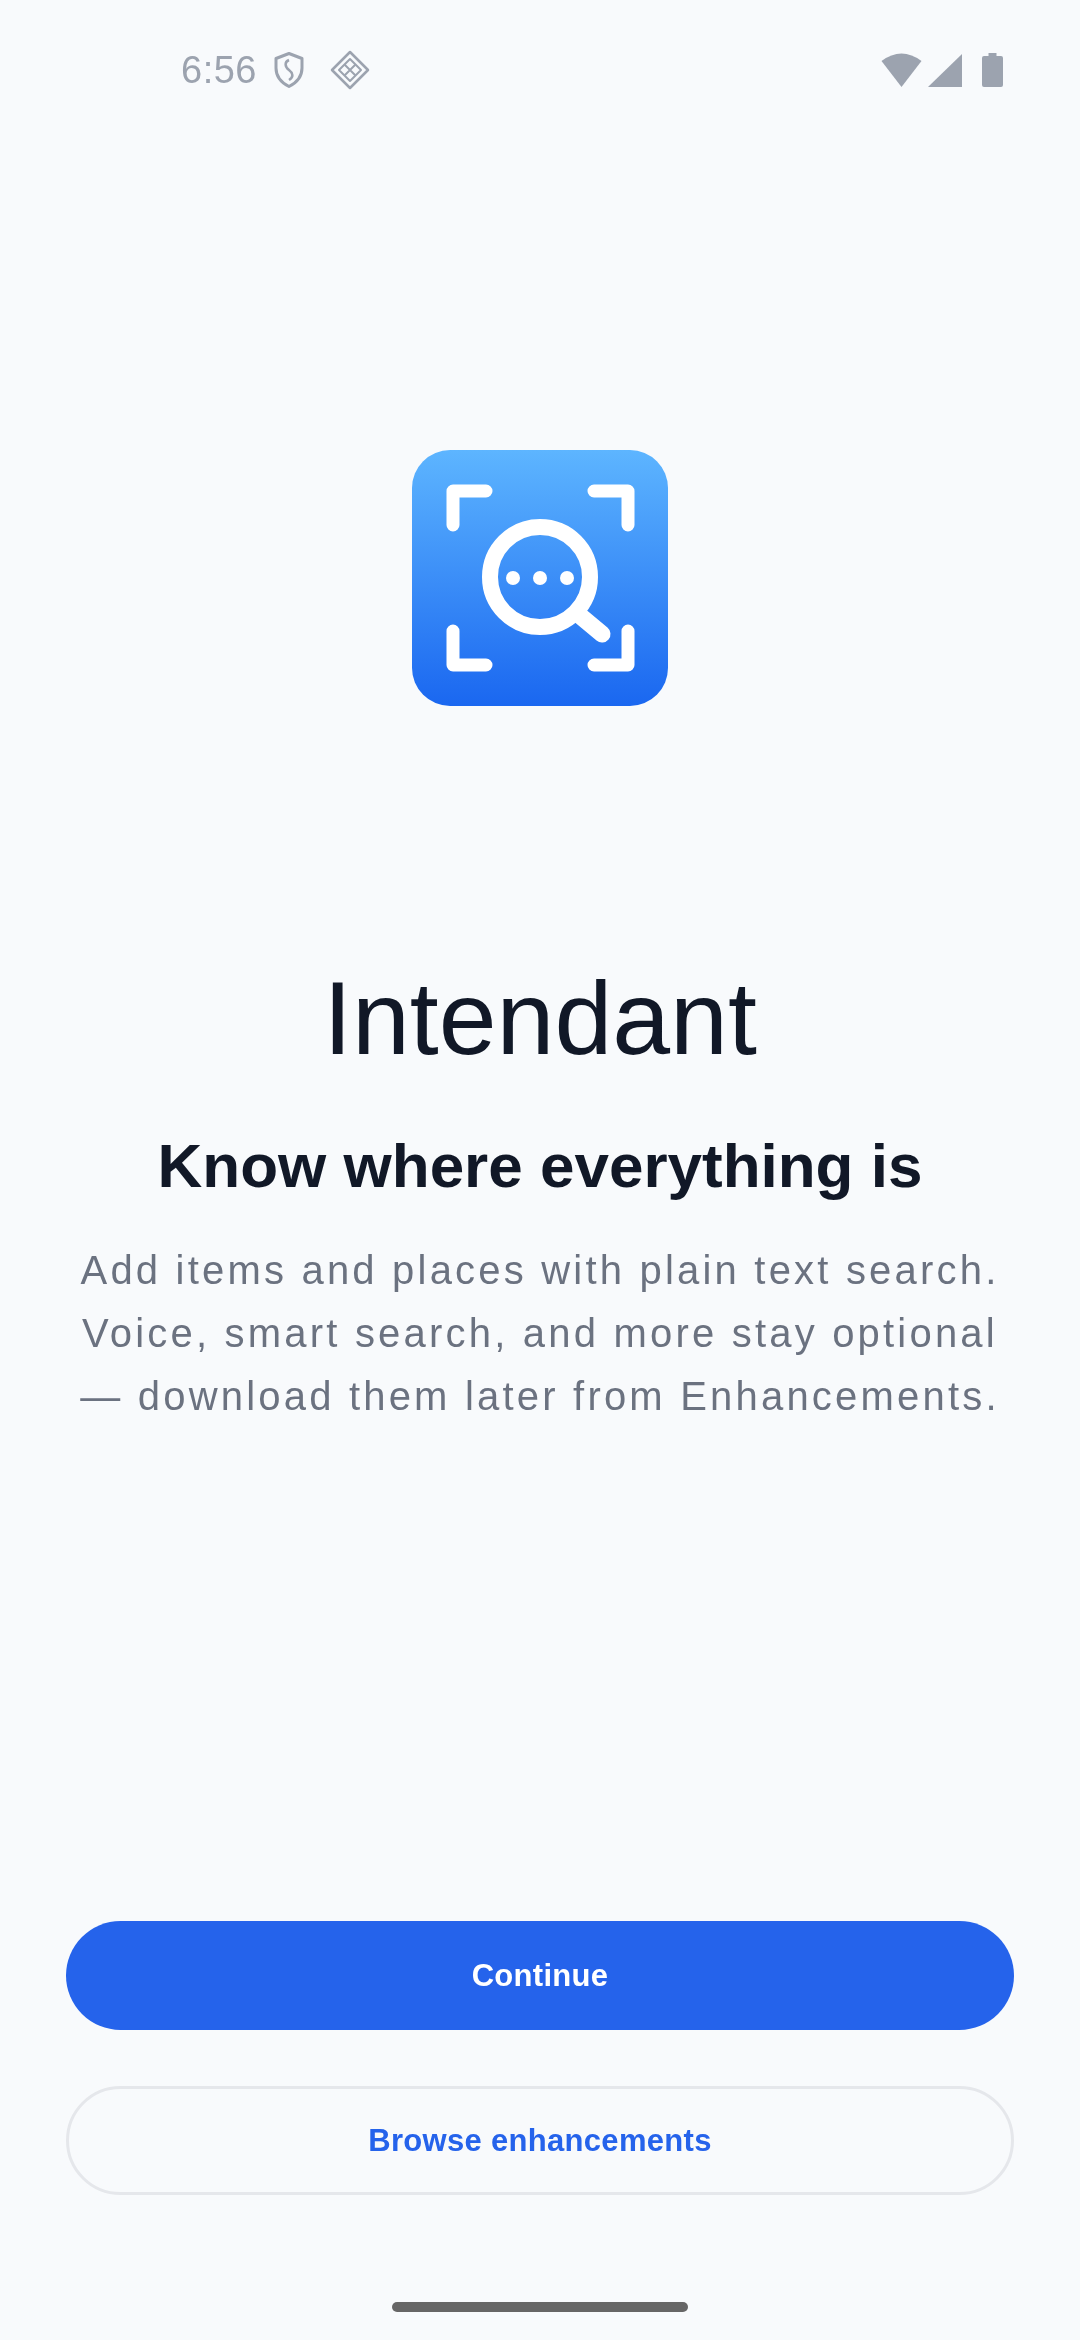 The width and height of the screenshot is (1080, 2340). I want to click on description-text: Add items and places with plain text search. Voice, smart search, and more stay optional — download them later from Enhancements., so click(540, 1334).